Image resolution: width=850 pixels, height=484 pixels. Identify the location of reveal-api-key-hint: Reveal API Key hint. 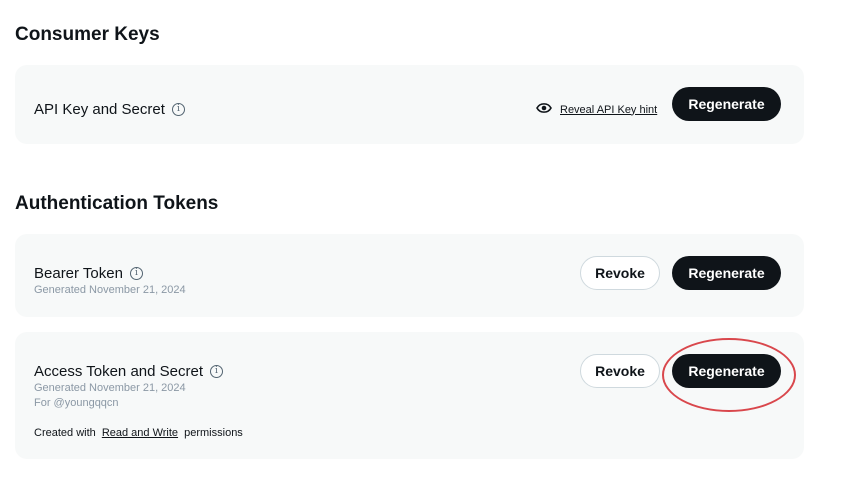
(596, 109).